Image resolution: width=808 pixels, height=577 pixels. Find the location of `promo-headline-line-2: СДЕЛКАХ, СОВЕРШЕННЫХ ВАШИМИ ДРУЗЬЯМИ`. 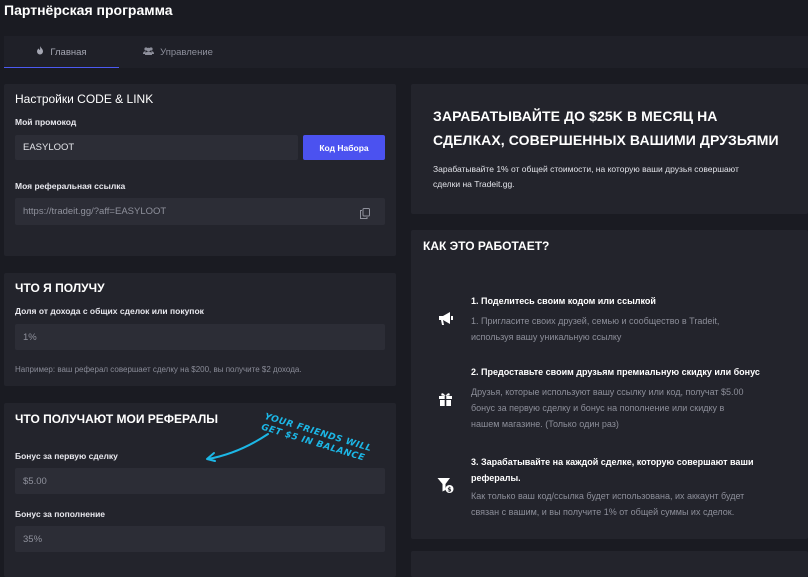

promo-headline-line-2: СДЕЛКАХ, СОВЕРШЕННЫХ ВАШИМИ ДРУЗЬЯМИ is located at coordinates (606, 140).